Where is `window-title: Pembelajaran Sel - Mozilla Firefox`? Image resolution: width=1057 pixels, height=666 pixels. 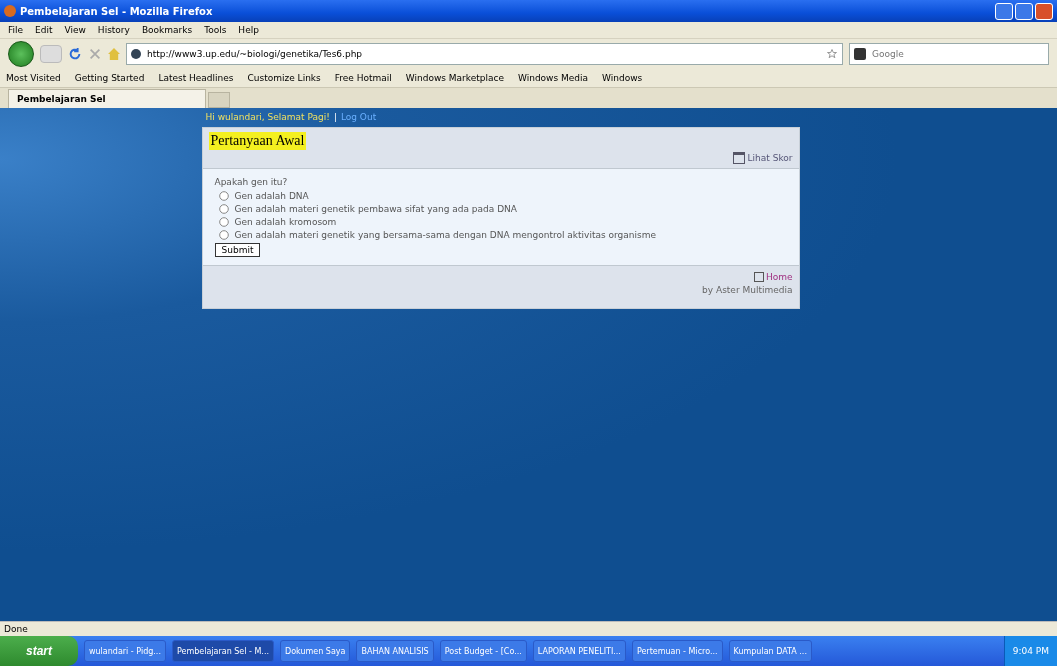
window-title: Pembelajaran Sel - Mozilla Firefox is located at coordinates (117, 11).